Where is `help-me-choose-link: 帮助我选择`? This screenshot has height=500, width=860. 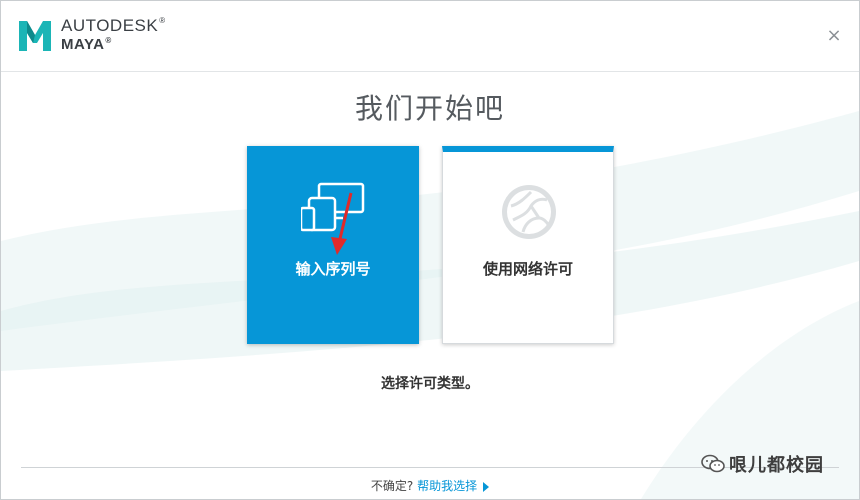
help-me-choose-link: 帮助我选择 is located at coordinates (453, 486).